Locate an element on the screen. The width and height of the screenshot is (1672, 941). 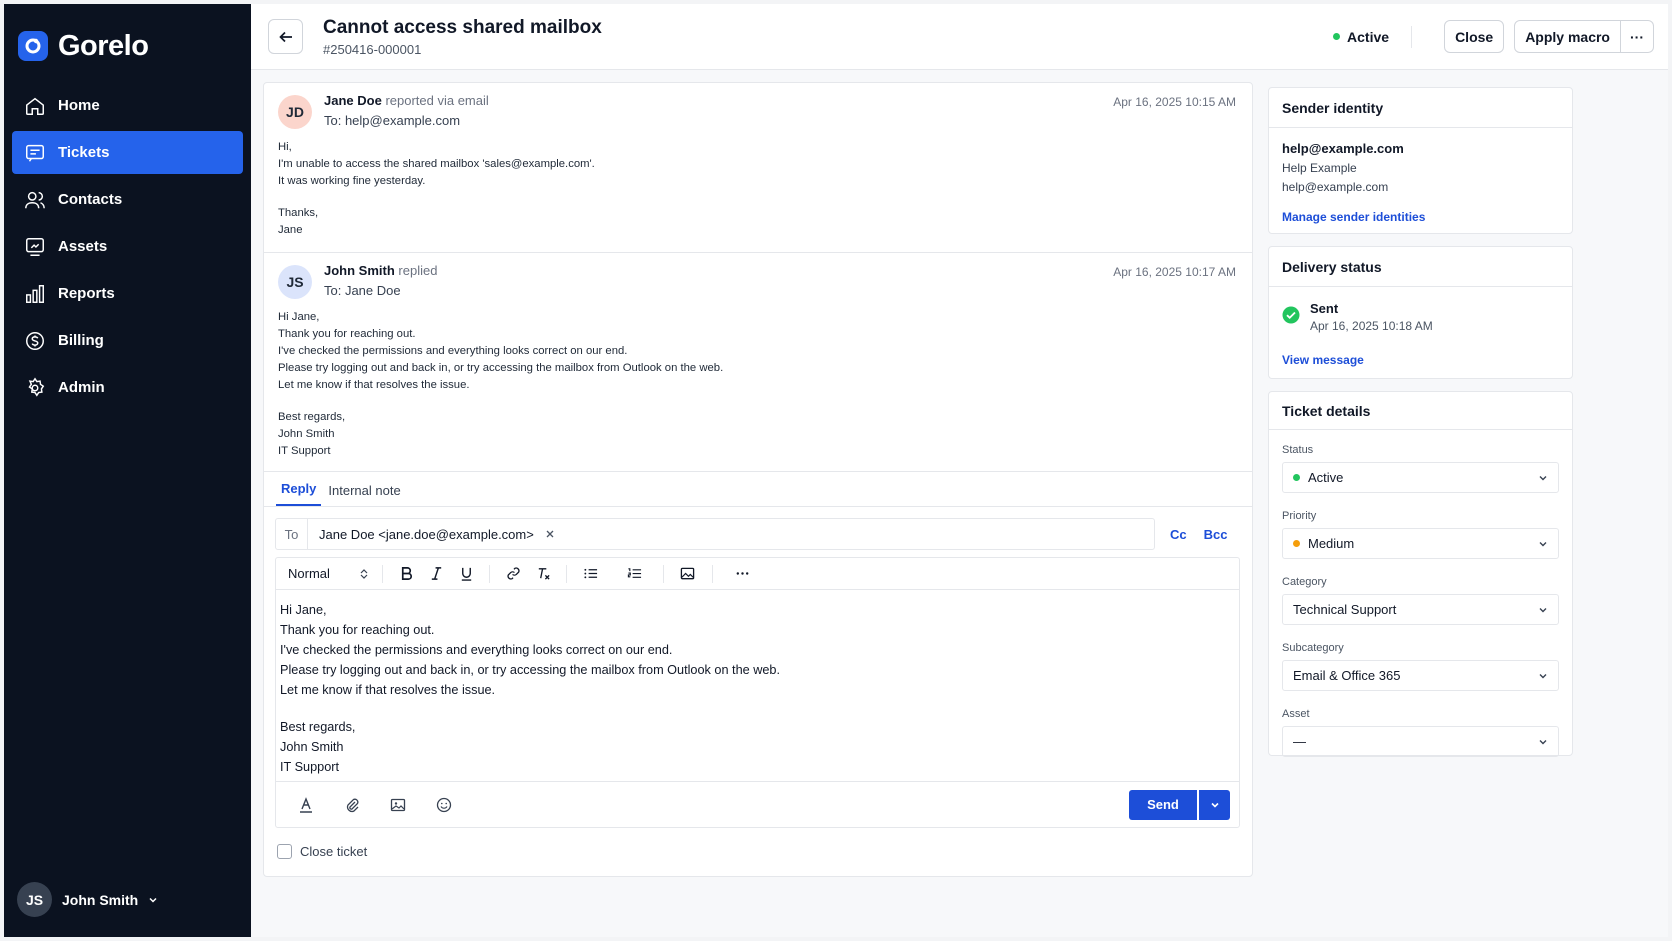
avatar: JD is located at coordinates (295, 112).